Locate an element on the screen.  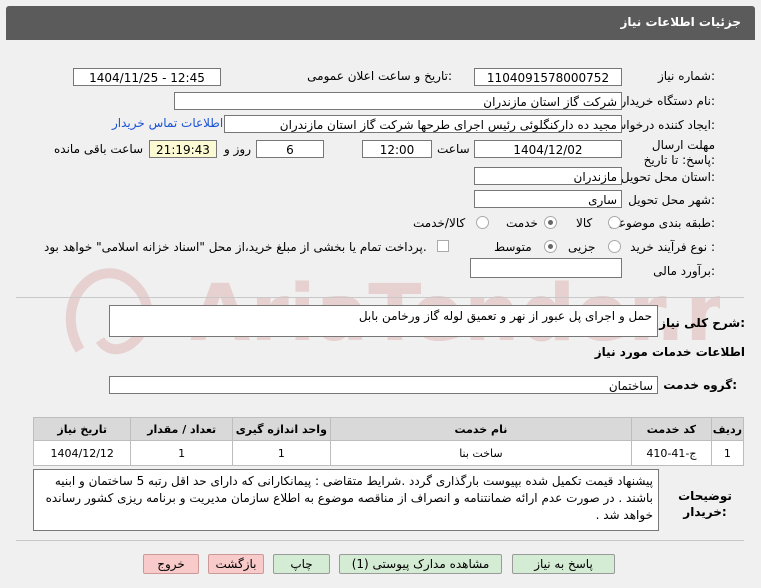
province-label: استان محل تحویل: is located at coordinates (667, 177).